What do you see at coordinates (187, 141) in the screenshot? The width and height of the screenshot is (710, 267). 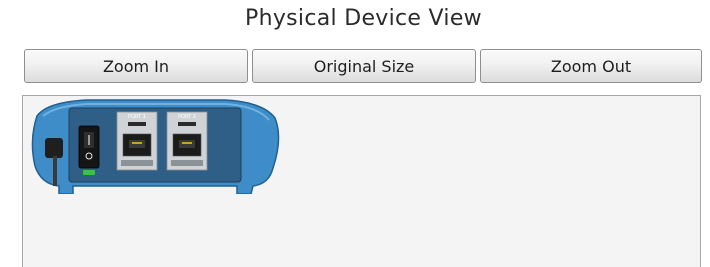 I see `ethernet-port-2: PORT 2` at bounding box center [187, 141].